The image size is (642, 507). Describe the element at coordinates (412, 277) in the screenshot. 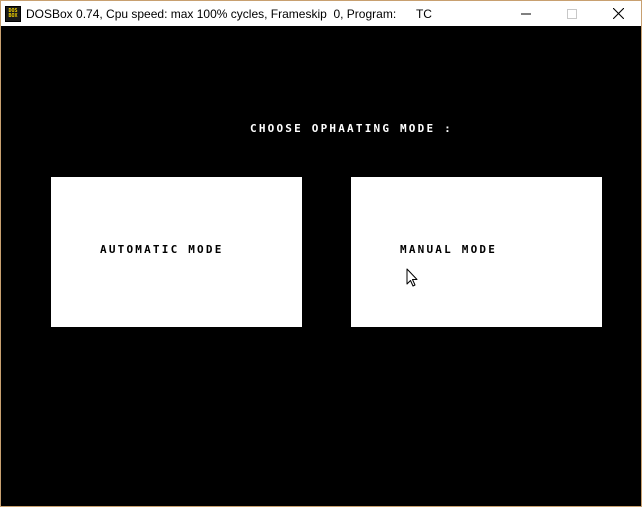

I see `mouse-pointer-icon` at that location.